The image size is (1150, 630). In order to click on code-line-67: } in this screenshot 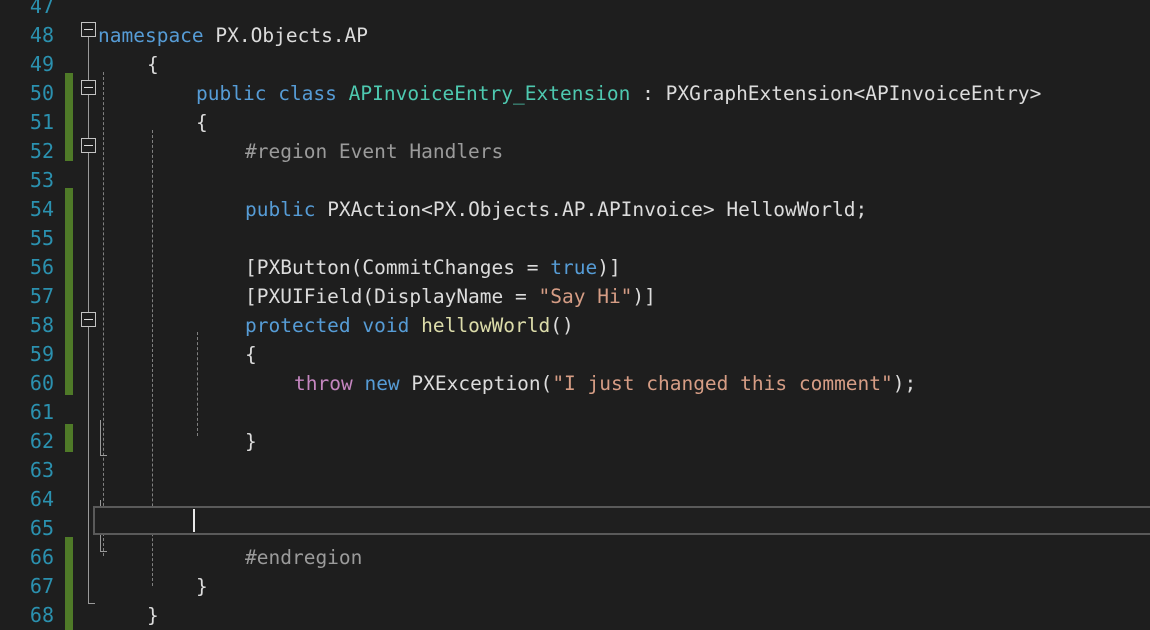, I will do `click(202, 586)`.